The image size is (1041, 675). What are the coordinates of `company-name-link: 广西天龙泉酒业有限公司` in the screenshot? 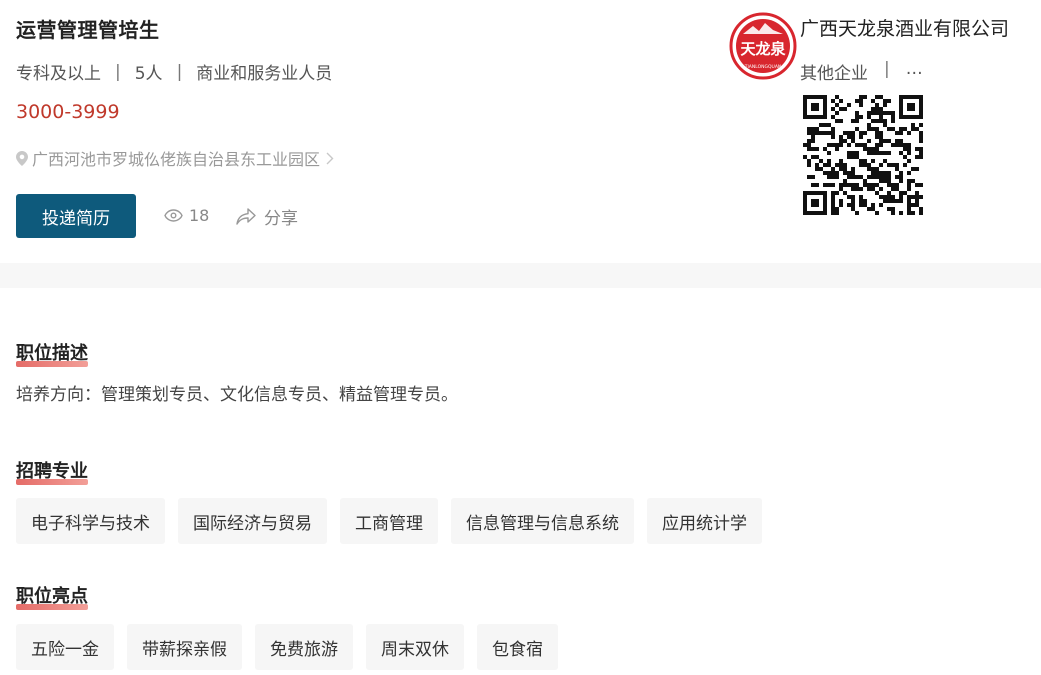 It's located at (905, 27).